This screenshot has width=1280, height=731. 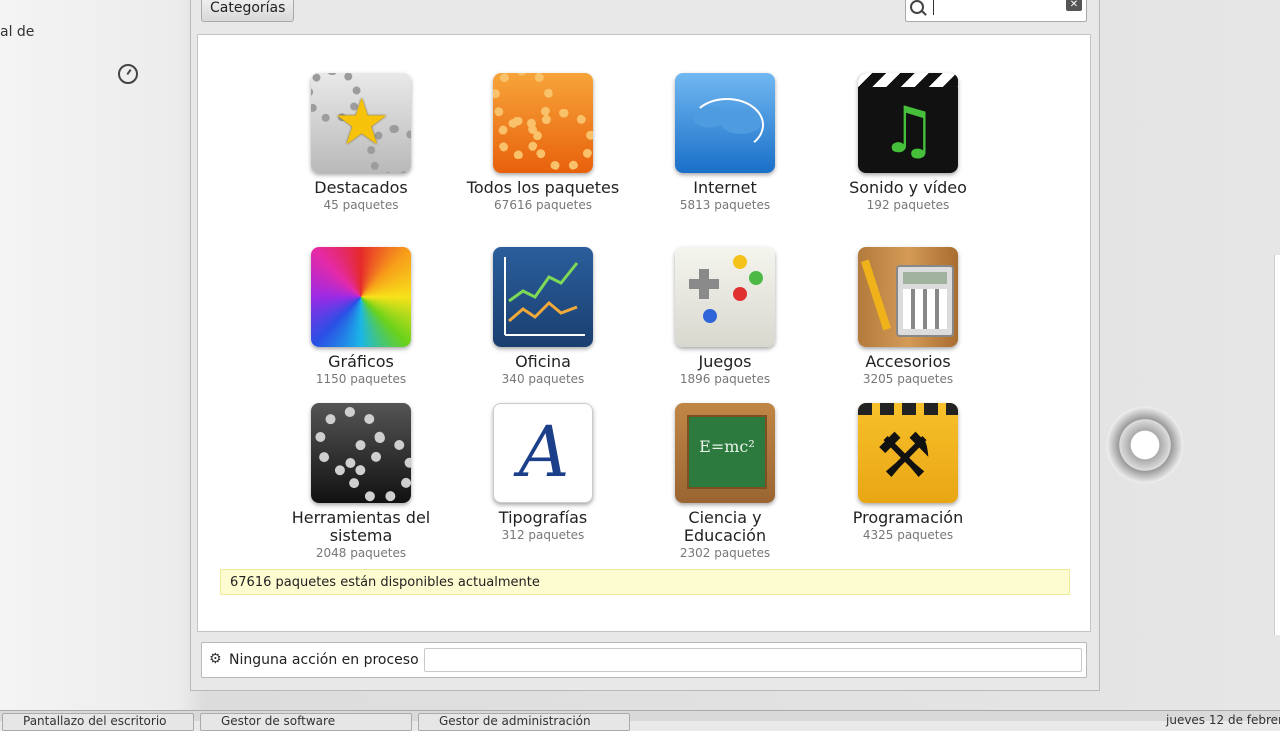 I want to click on category-name: Programación, so click(x=908, y=517).